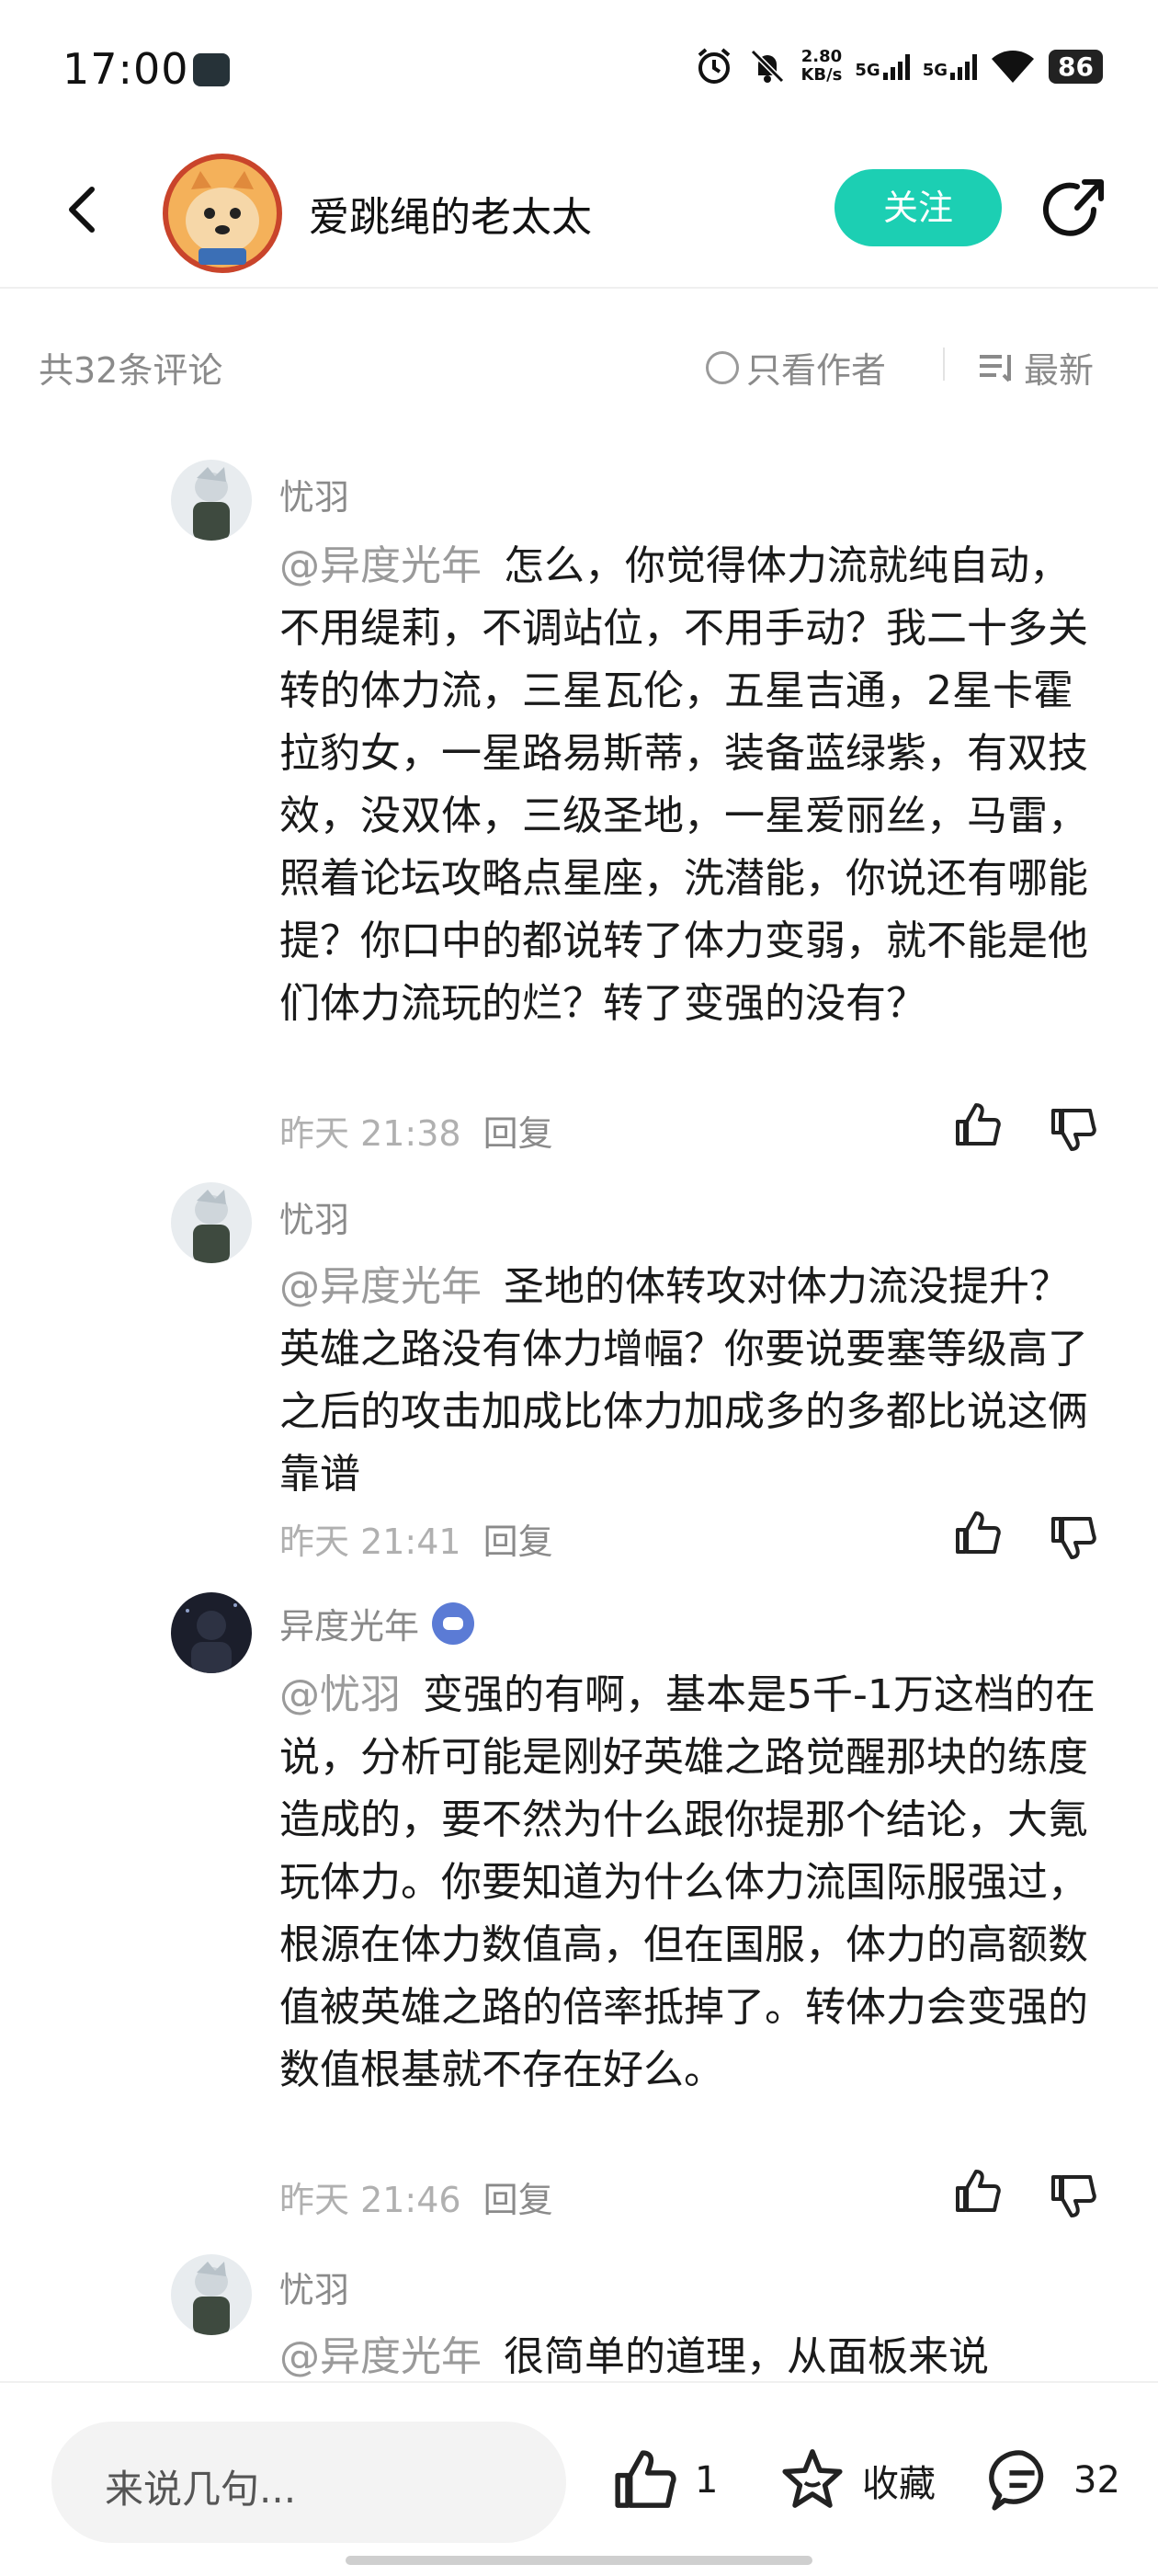 The image size is (1158, 2576). What do you see at coordinates (1059, 370) in the screenshot?
I see `sort-label: 最新` at bounding box center [1059, 370].